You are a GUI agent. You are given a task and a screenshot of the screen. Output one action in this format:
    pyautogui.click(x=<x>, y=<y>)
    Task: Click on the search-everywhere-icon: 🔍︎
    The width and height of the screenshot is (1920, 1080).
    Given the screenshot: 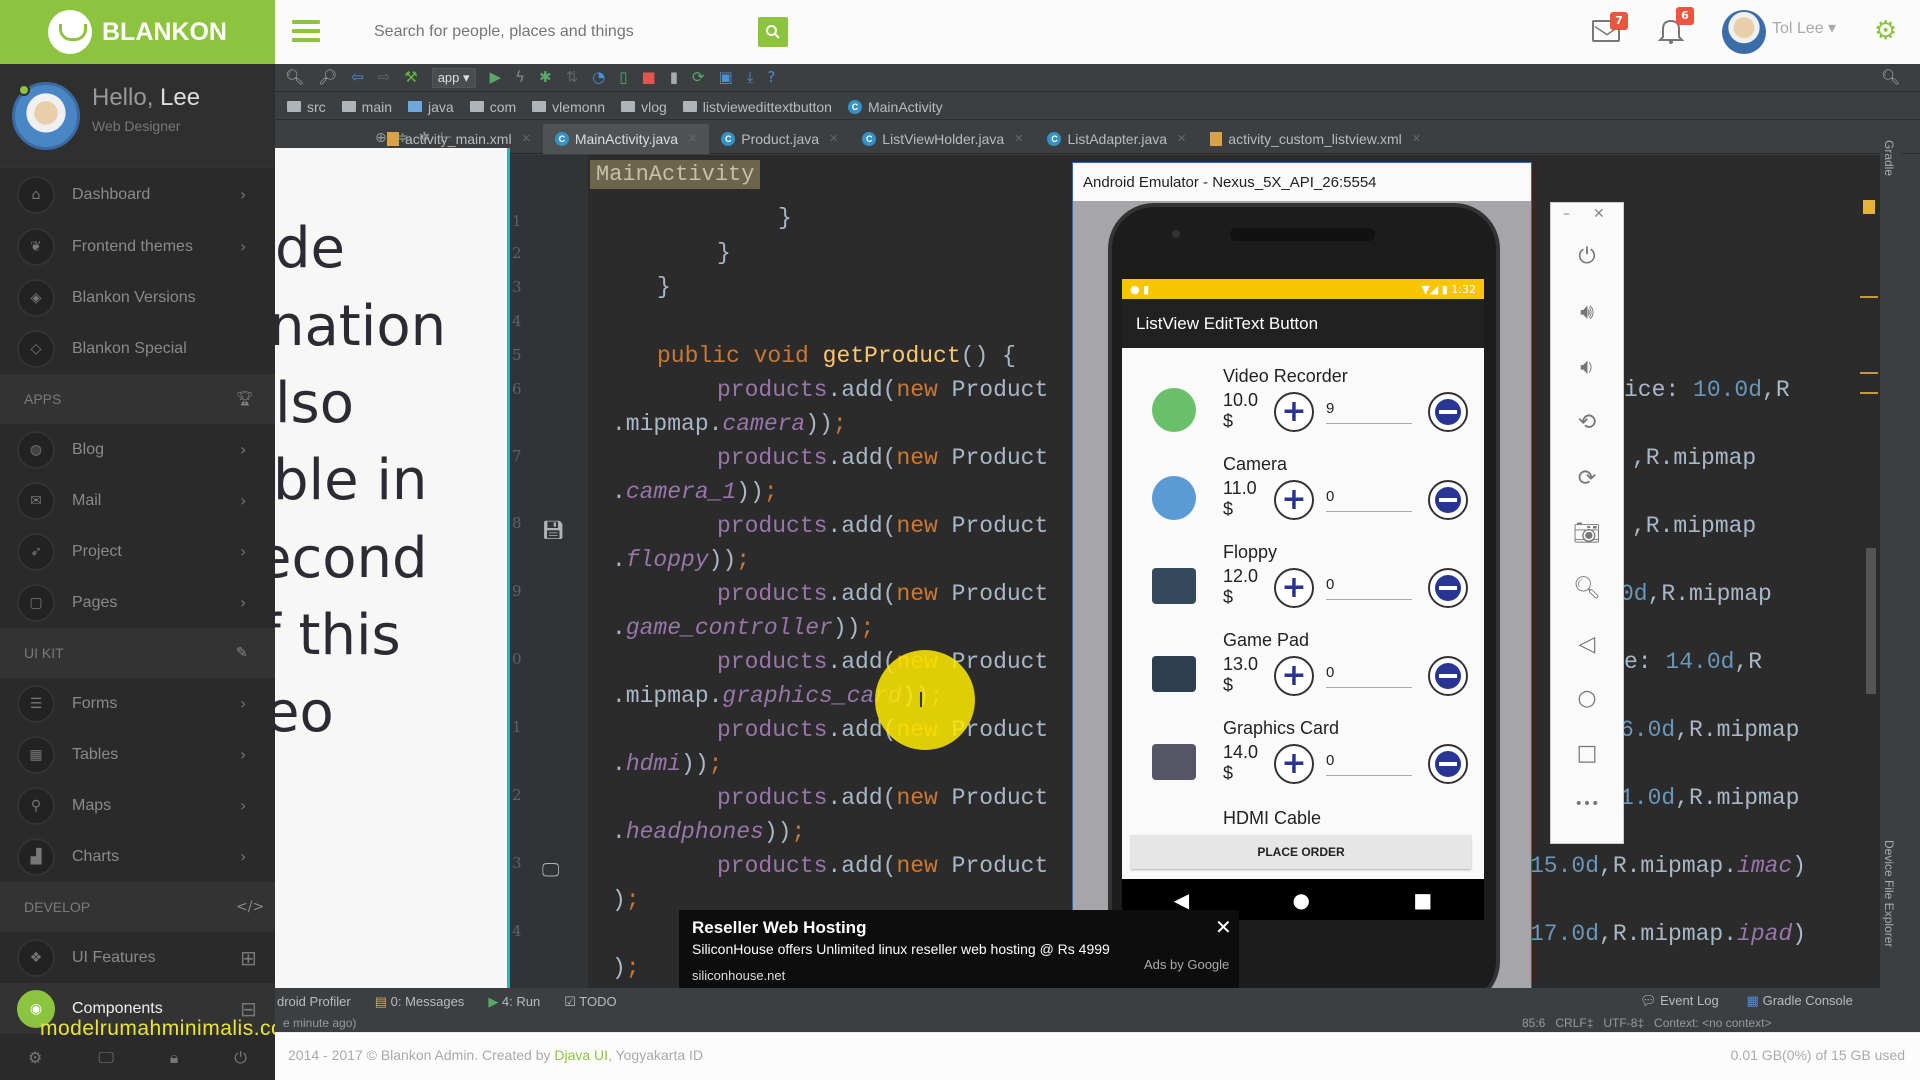 What is the action you would take?
    pyautogui.click(x=1890, y=77)
    